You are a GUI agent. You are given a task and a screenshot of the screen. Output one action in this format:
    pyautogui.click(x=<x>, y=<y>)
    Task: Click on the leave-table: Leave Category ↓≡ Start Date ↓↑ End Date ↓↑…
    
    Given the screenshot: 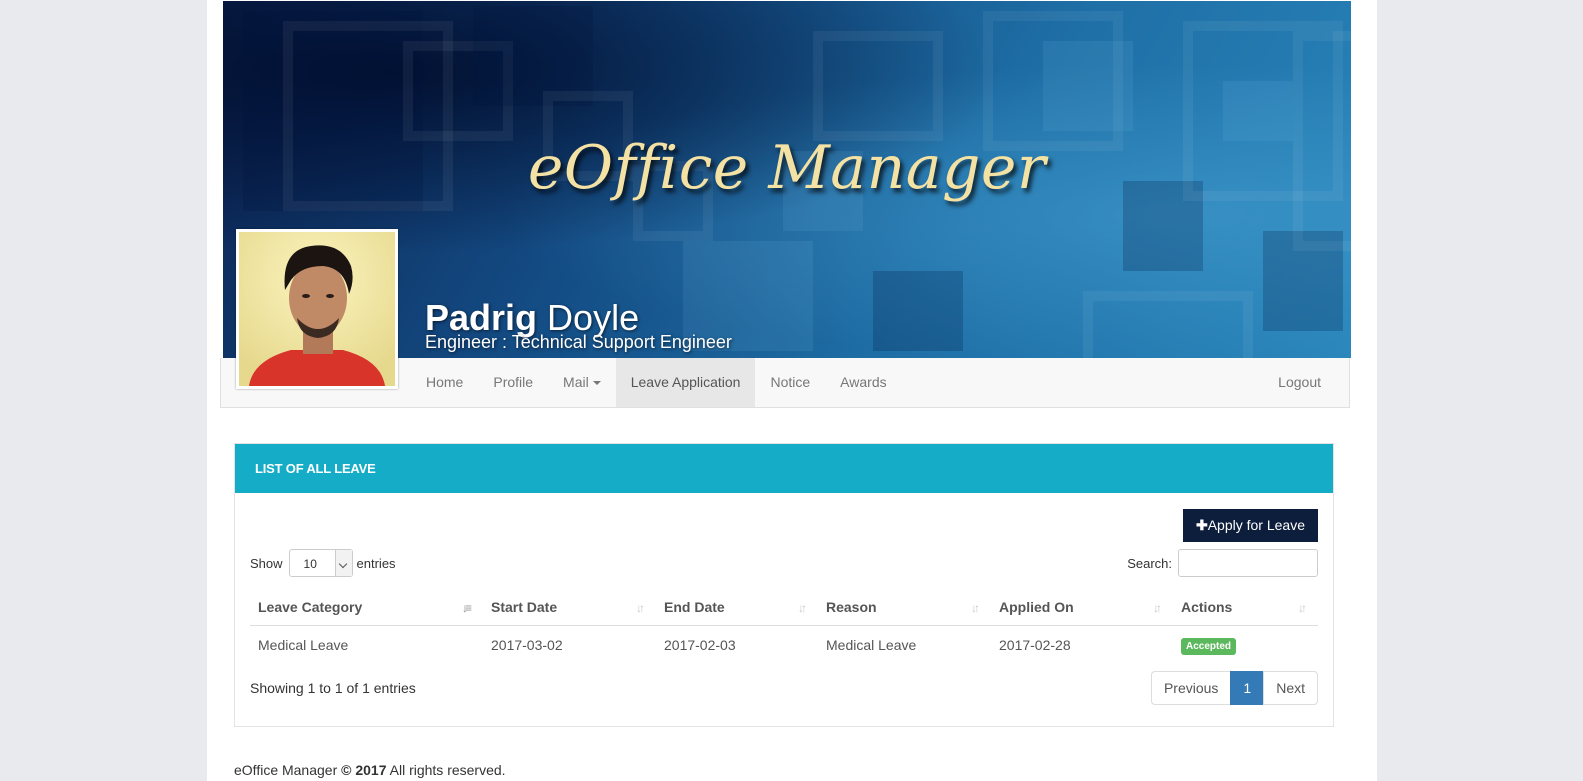 What is the action you would take?
    pyautogui.click(x=784, y=626)
    